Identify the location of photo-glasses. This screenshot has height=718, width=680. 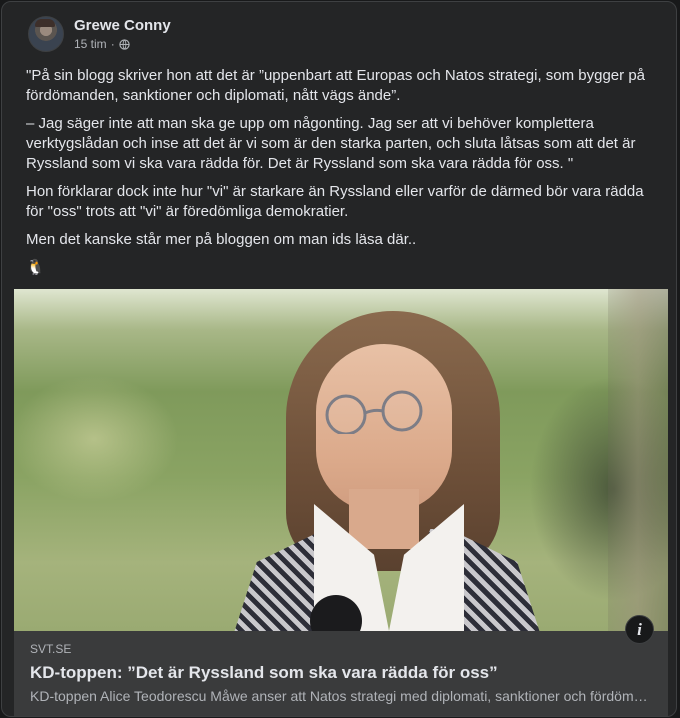
(374, 412).